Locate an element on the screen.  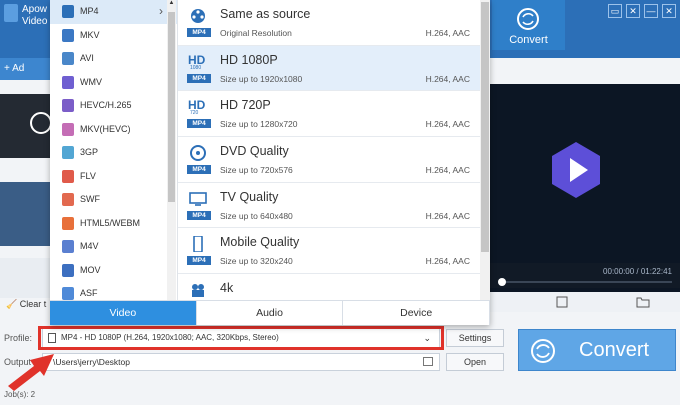
quality-size: Size up to 1280x720 is located at coordinates (259, 124).